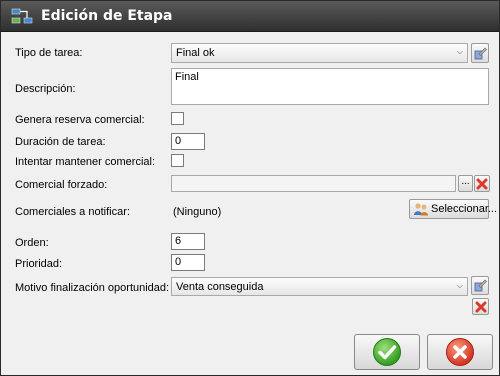 The height and width of the screenshot is (376, 500). Describe the element at coordinates (250, 16) in the screenshot. I see `title-bar: Edición de Etapa` at that location.